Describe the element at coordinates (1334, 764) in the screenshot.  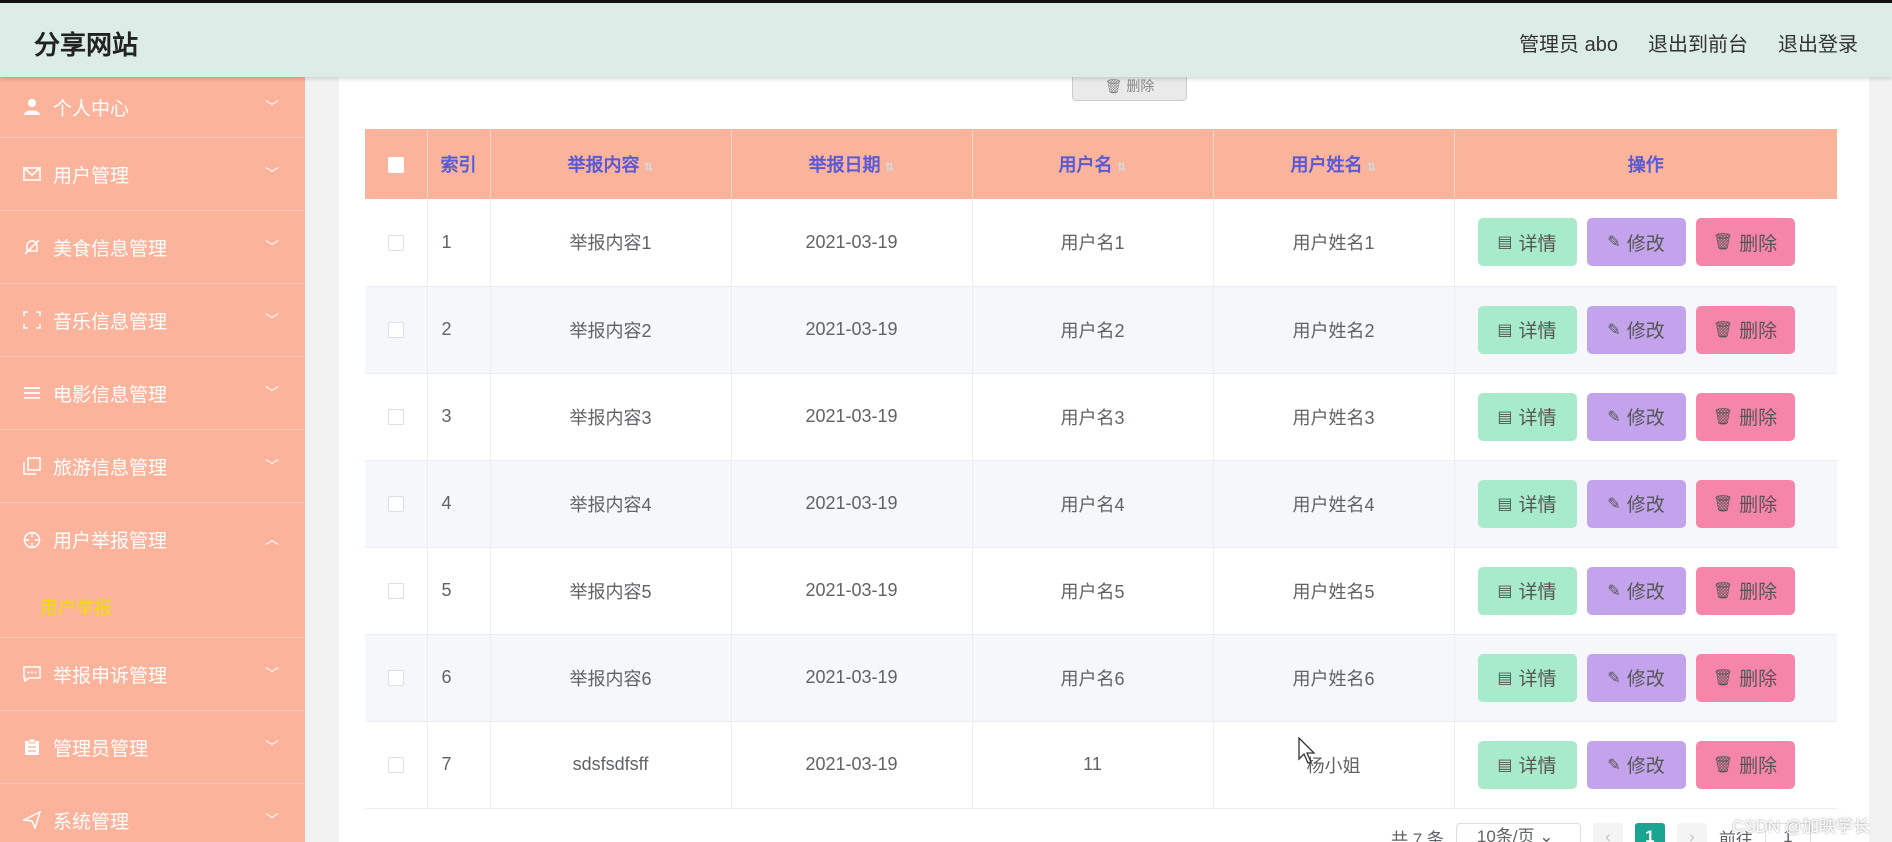
I see `name-cell: 杨小姐` at that location.